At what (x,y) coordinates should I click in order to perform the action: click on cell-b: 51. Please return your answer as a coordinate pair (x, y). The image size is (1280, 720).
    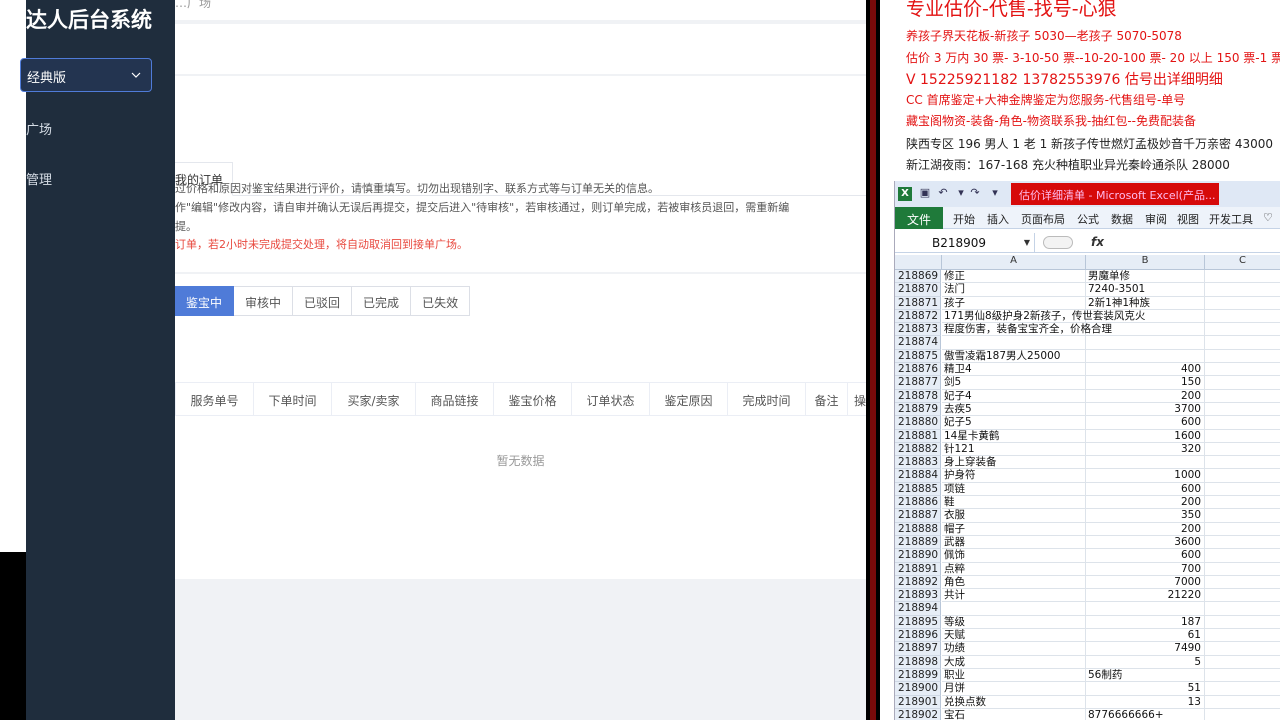
    Looking at the image, I should click on (1145, 689).